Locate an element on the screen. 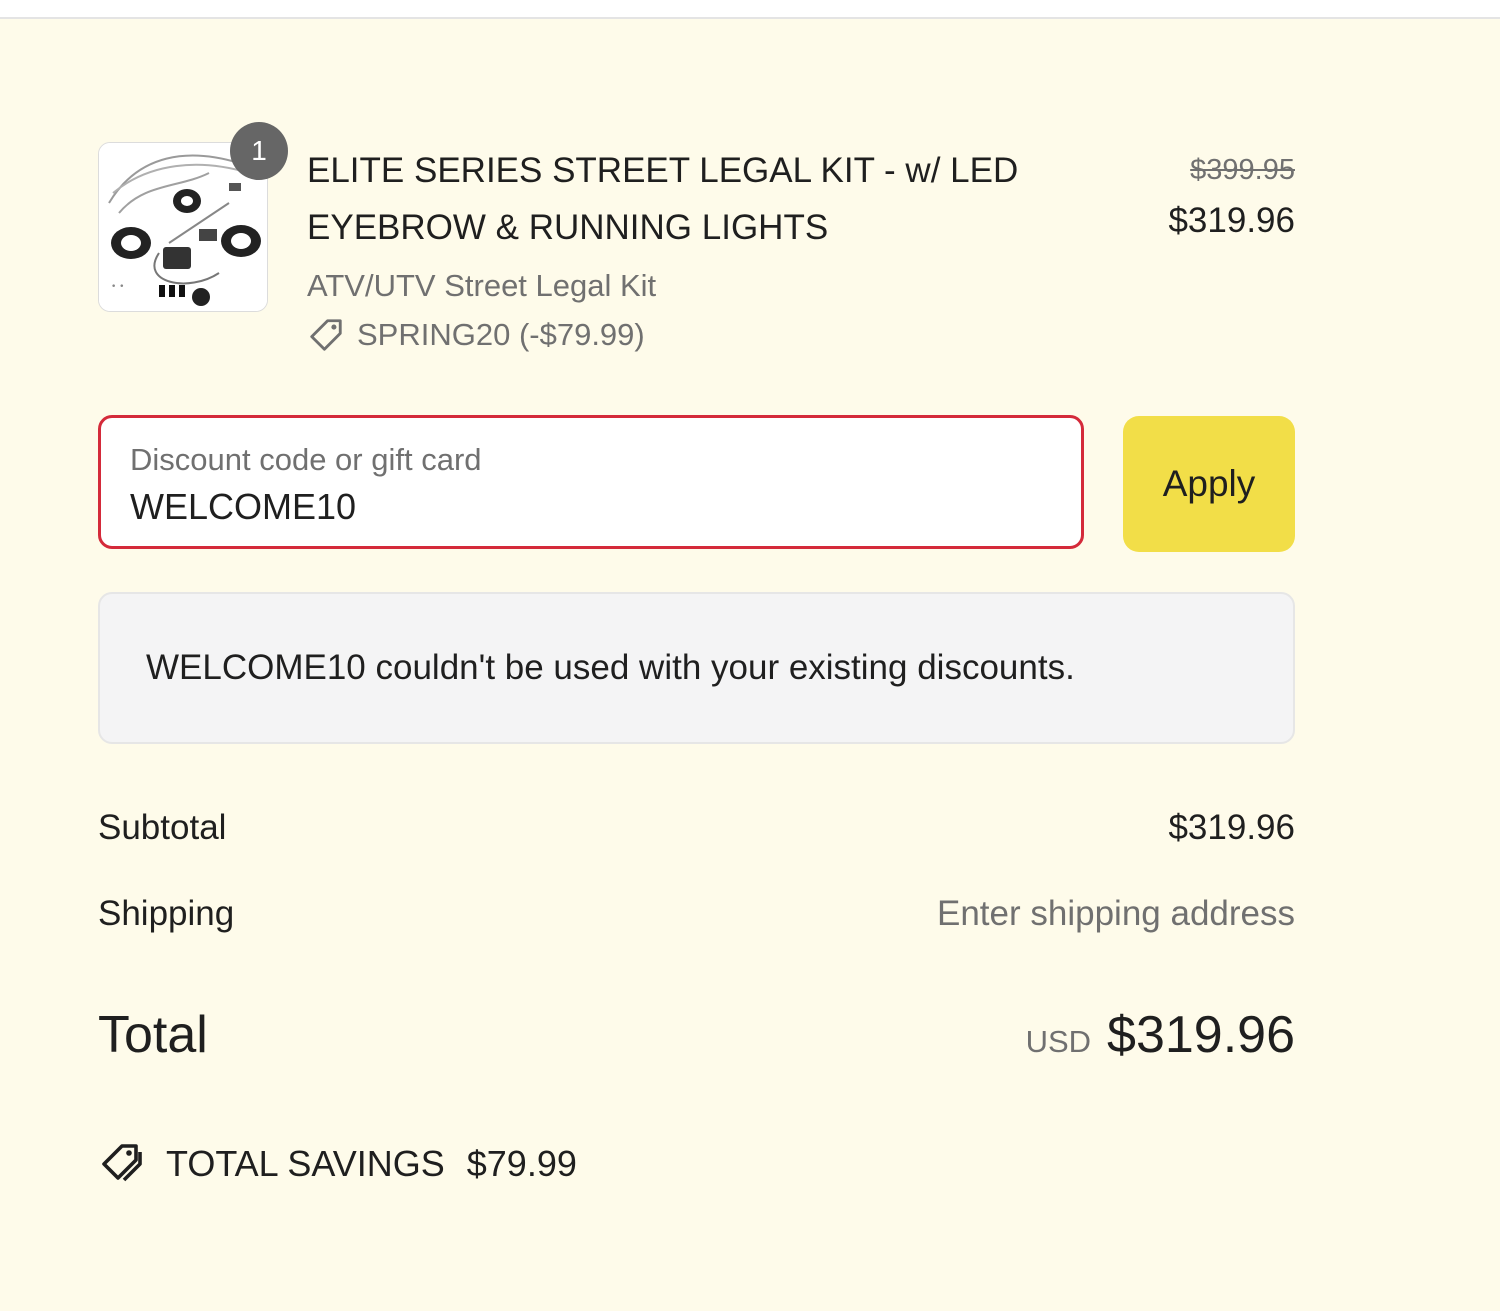  shipping-row: Shipping Enter shipping address is located at coordinates (696, 914).